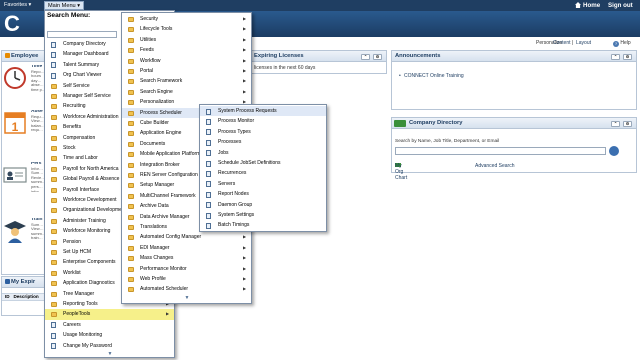 Image resolution: width=640 pixels, height=360 pixels. I want to click on peopletools-item-performance-monitor: Performance Monitor ▶, so click(186, 269).